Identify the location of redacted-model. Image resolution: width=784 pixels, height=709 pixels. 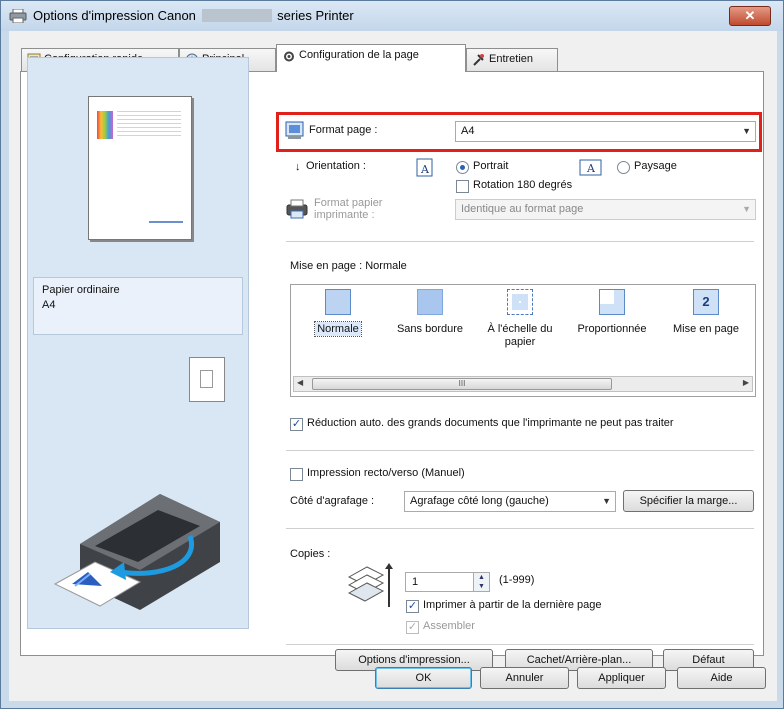
(236, 15).